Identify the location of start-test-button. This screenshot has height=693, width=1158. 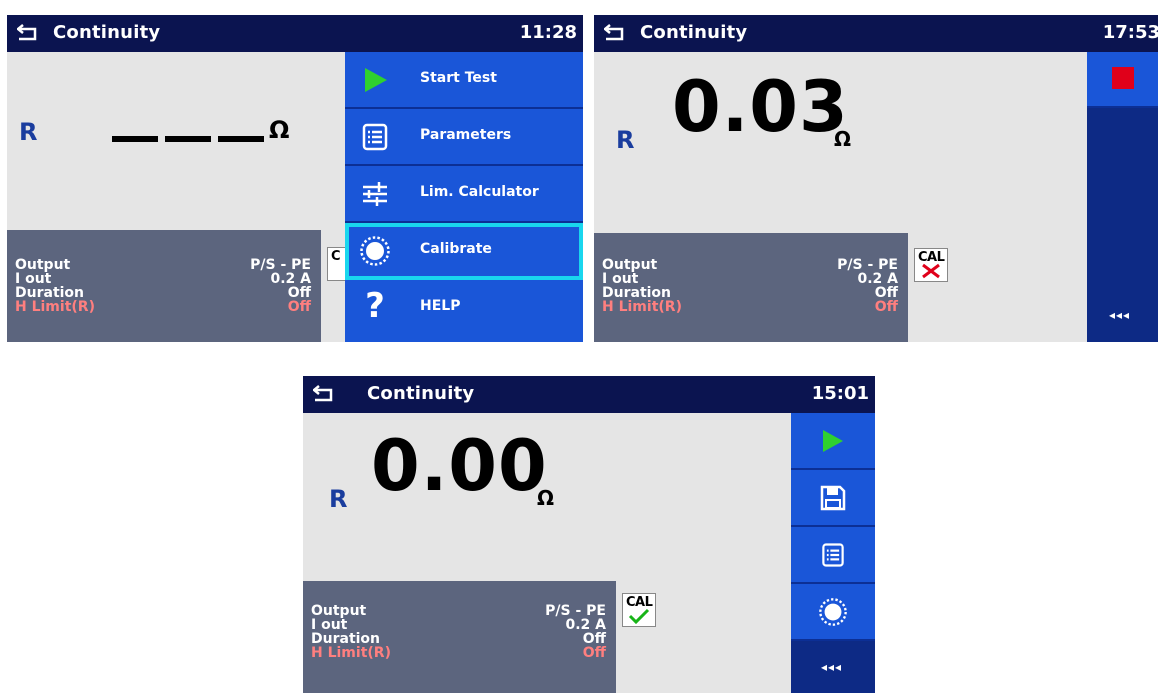
(833, 441).